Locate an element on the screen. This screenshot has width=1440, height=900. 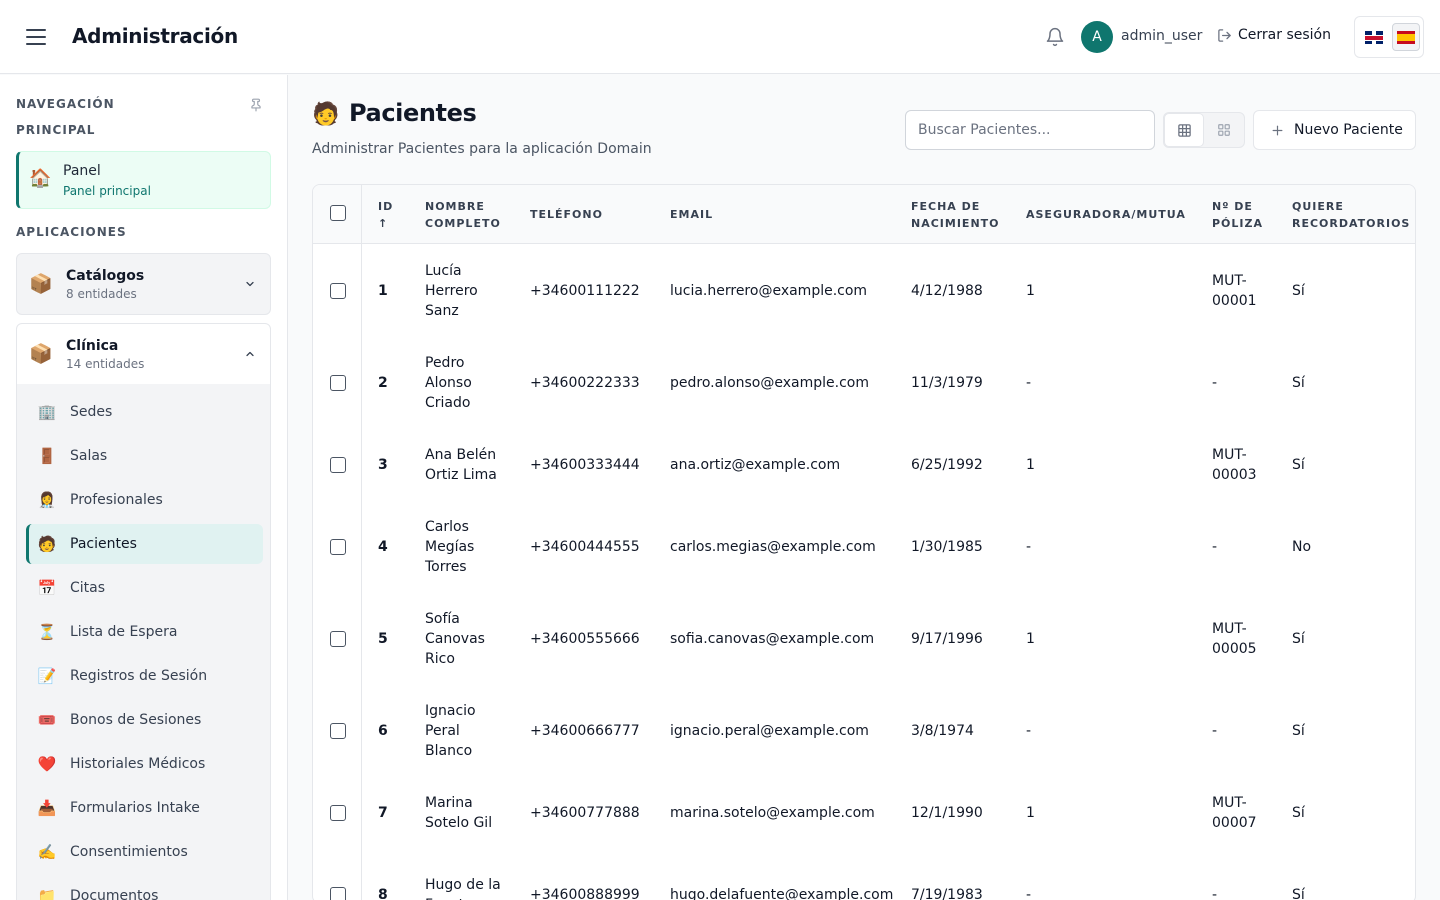
building-icon: 🏢 is located at coordinates (47, 412).